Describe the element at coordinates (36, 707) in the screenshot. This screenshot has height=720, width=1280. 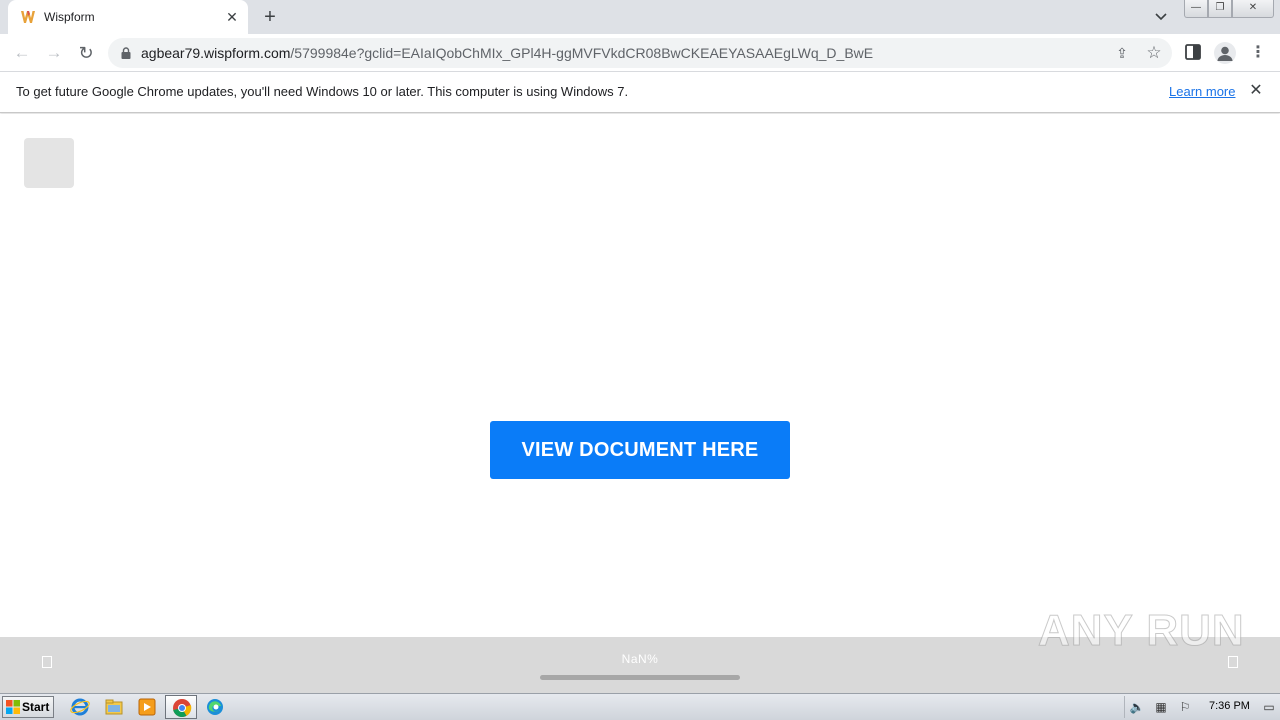
I see `start-label: Start` at that location.